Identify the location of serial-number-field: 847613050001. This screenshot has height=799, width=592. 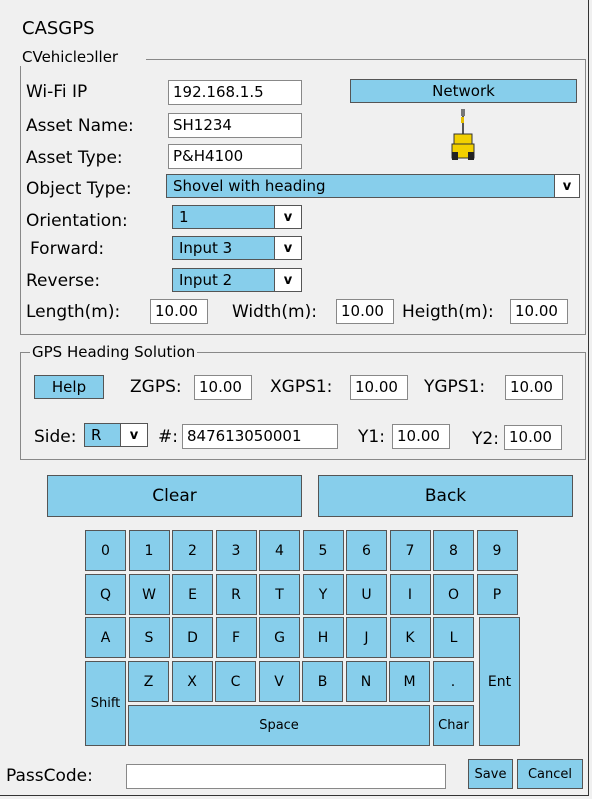
(260, 436).